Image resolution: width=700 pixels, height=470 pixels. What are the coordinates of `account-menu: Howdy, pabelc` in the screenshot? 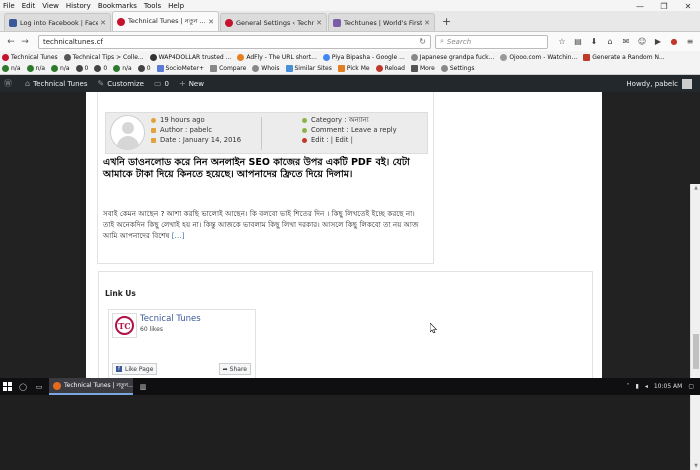 It's located at (659, 83).